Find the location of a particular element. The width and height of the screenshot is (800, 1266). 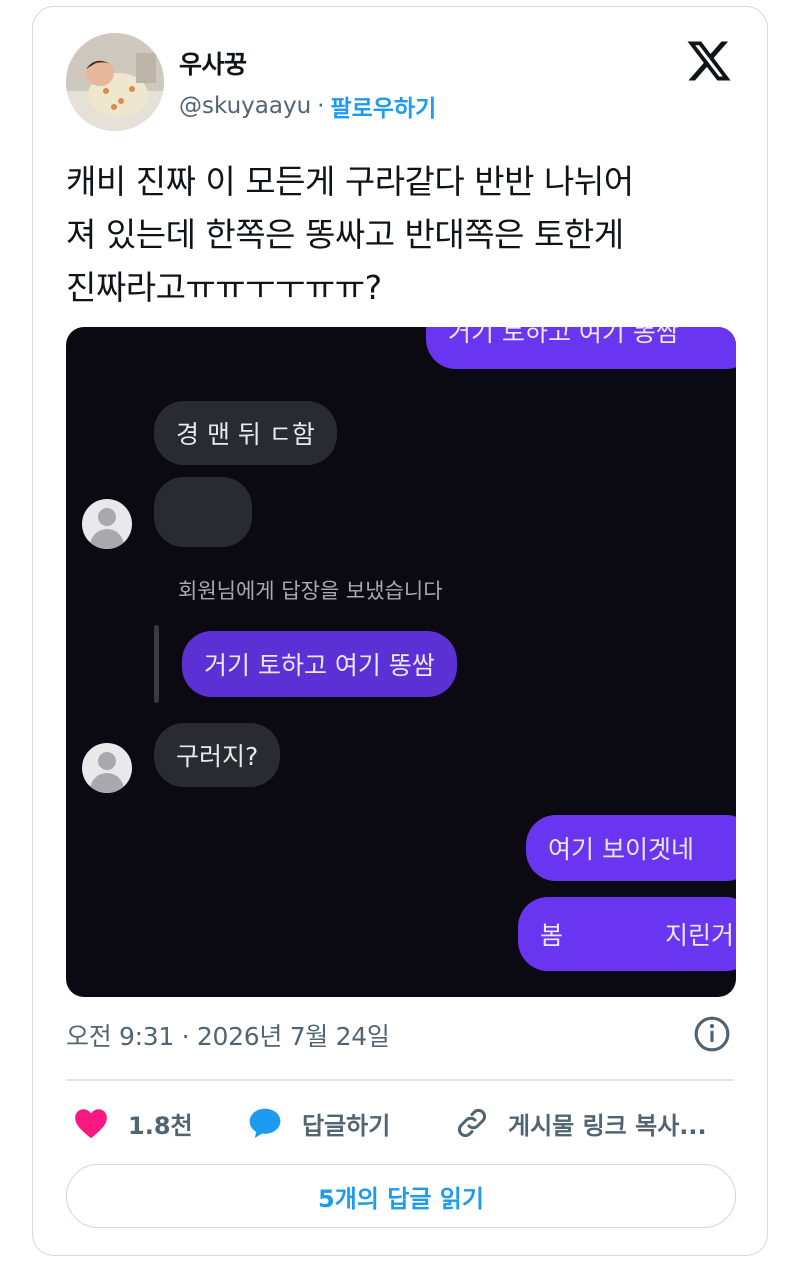

author-handle-row: @skuyaayu · 팔로우하기 is located at coordinates (307, 106).